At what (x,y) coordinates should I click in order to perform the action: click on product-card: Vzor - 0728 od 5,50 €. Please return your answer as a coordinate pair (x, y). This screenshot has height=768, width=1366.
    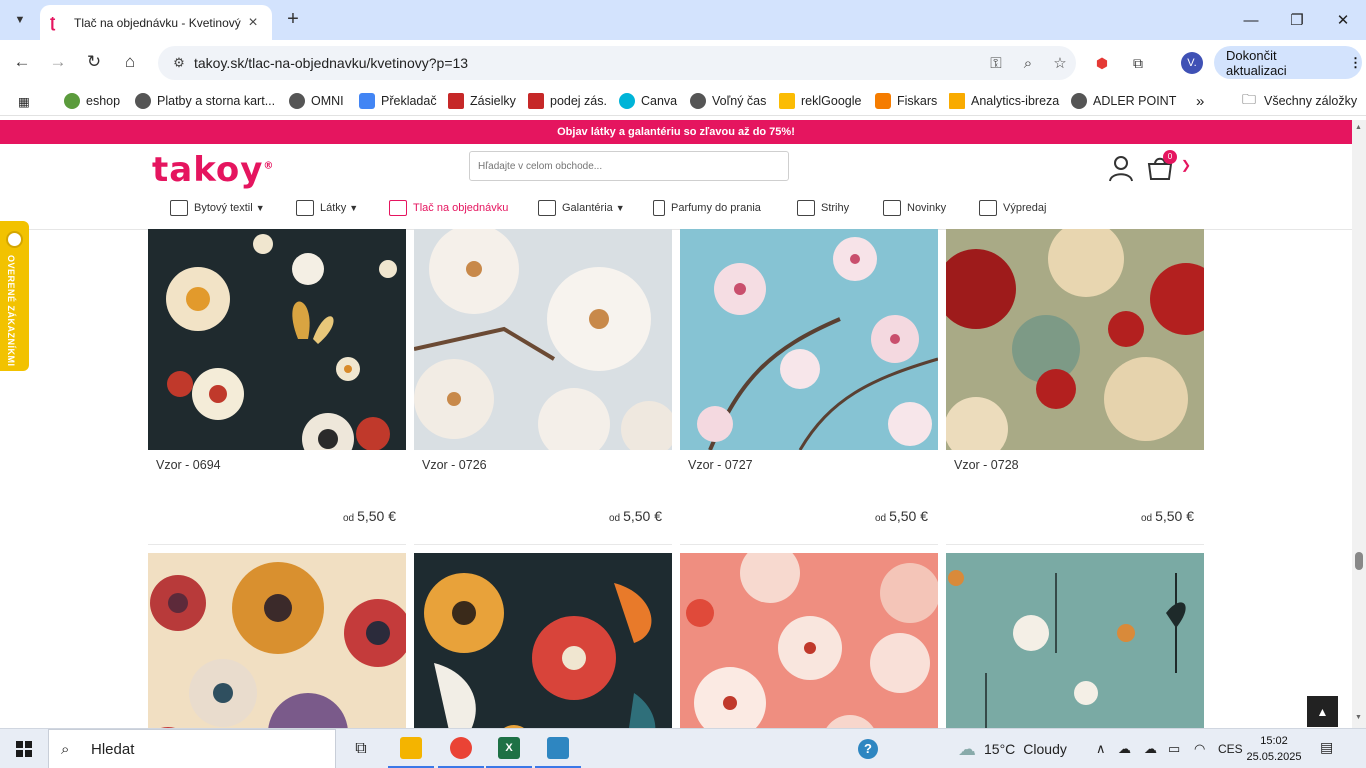
    Looking at the image, I should click on (1075, 387).